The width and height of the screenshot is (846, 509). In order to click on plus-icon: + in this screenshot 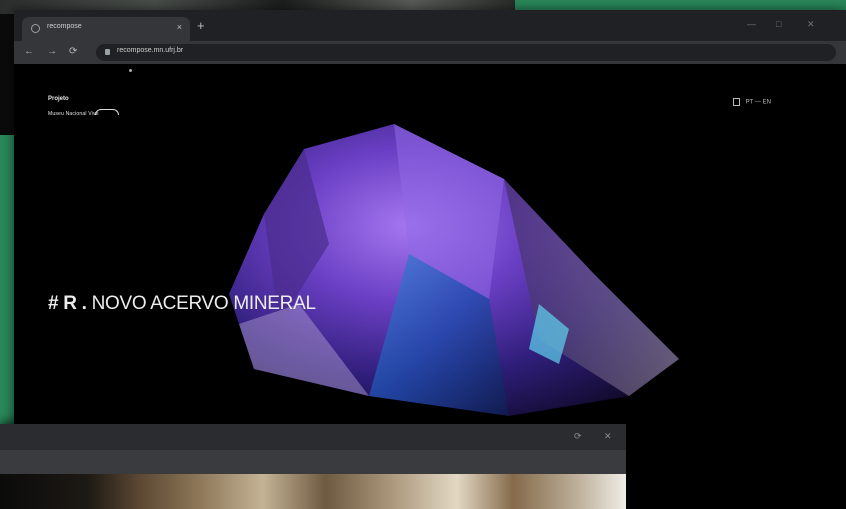, I will do `click(201, 25)`.